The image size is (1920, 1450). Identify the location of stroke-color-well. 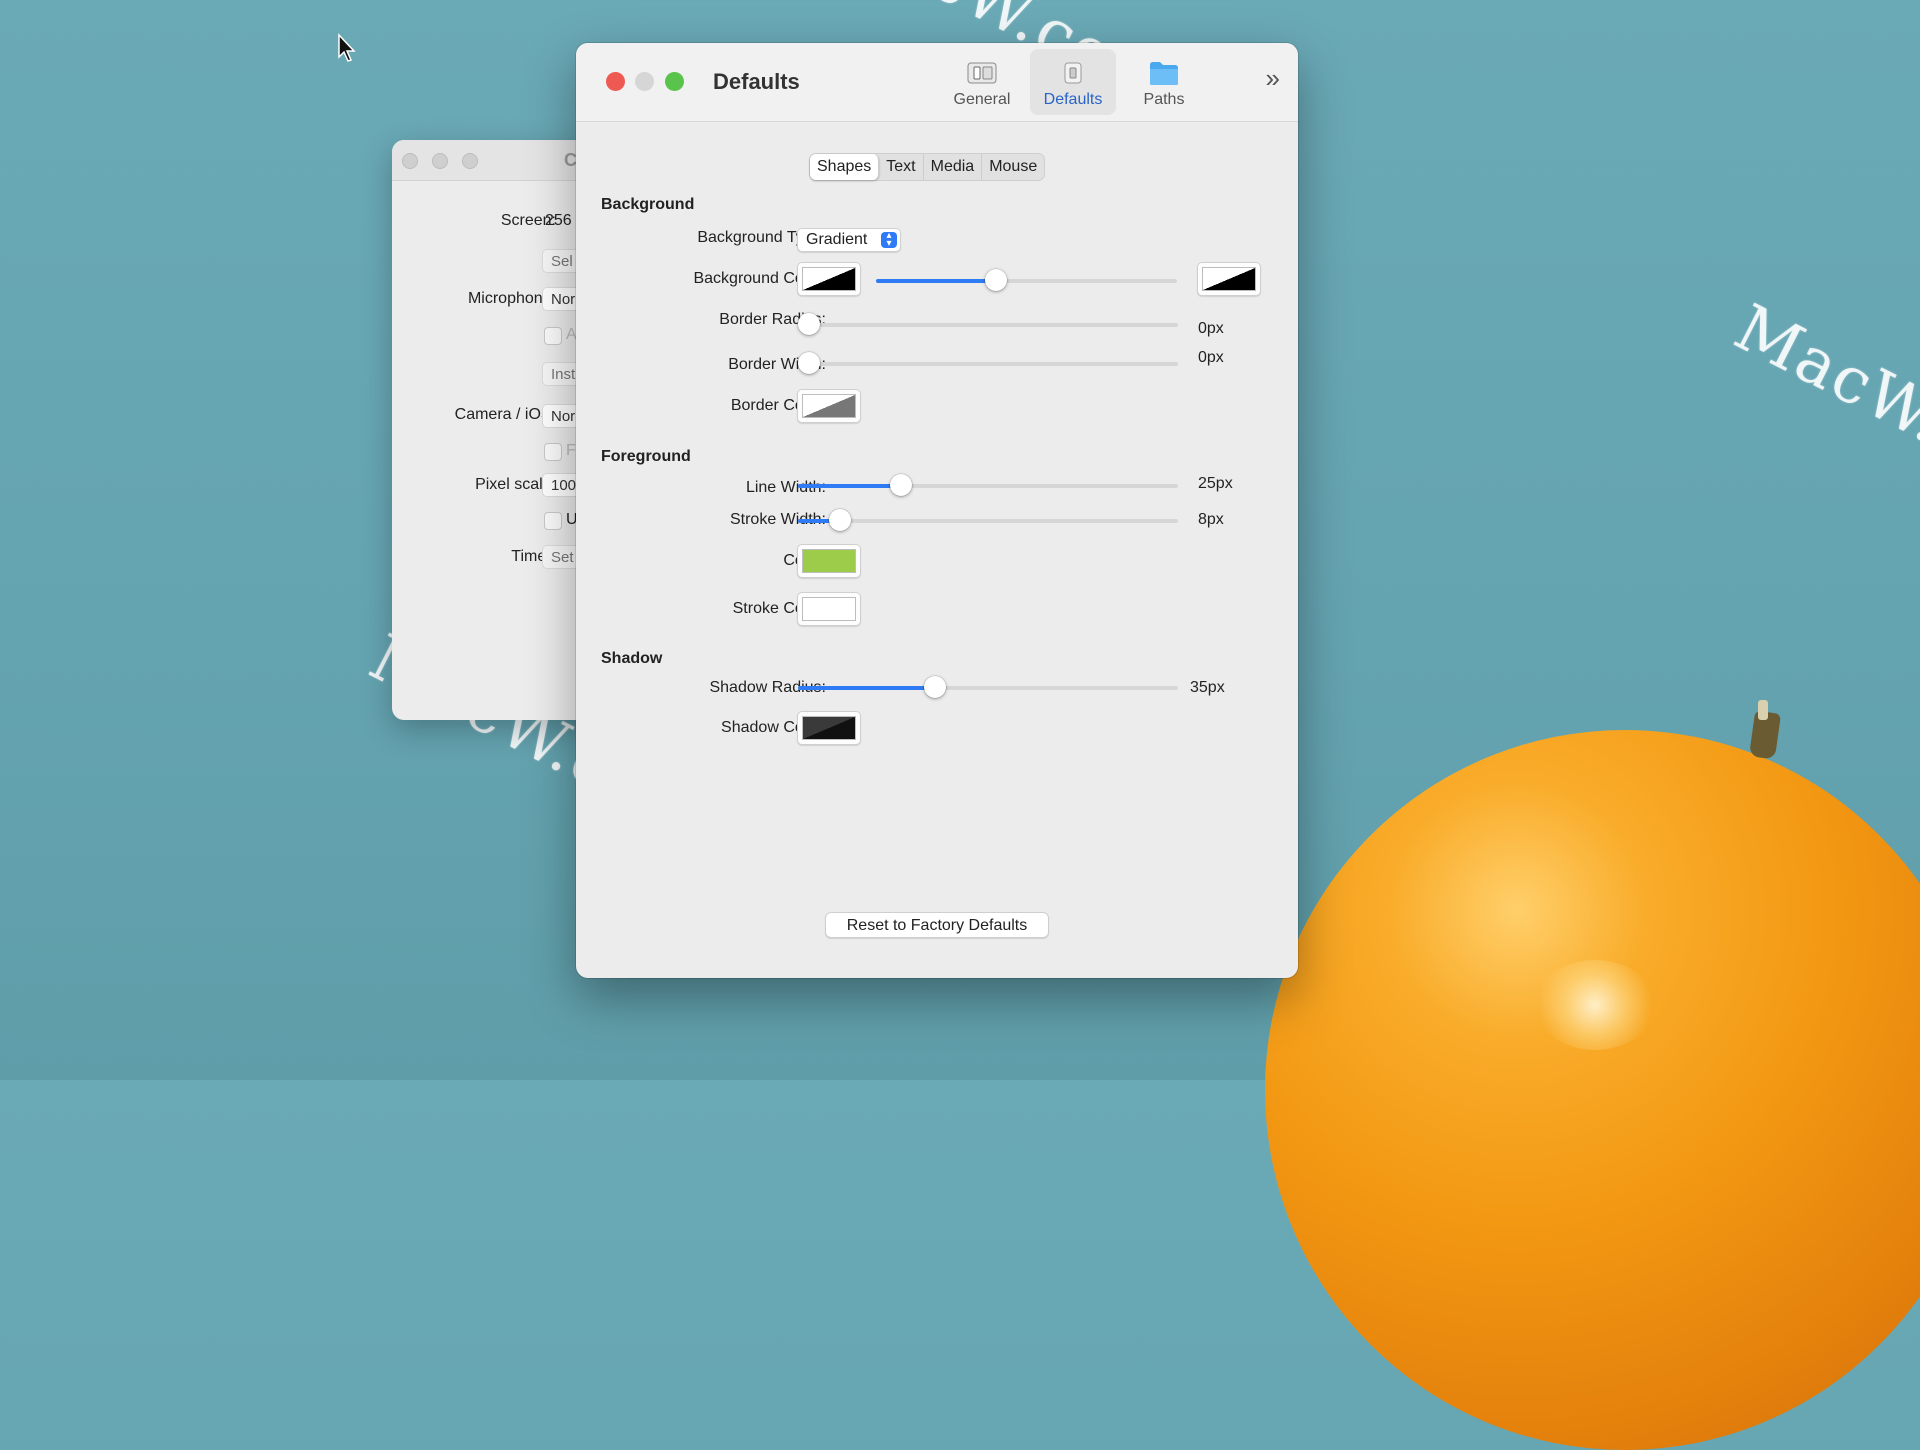
(829, 609).